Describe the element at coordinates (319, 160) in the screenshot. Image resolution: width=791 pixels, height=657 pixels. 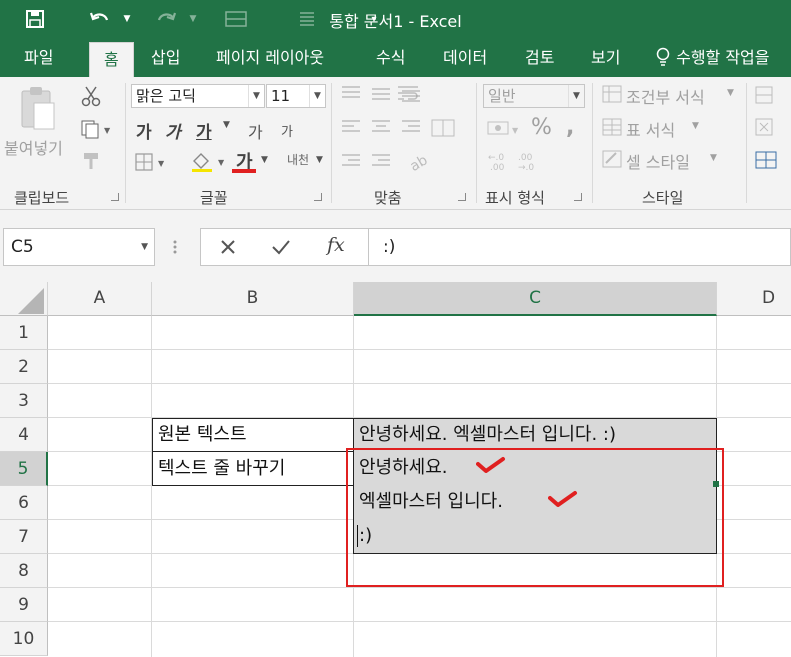
I see `phonetic-dropdown-icon: ▼` at that location.